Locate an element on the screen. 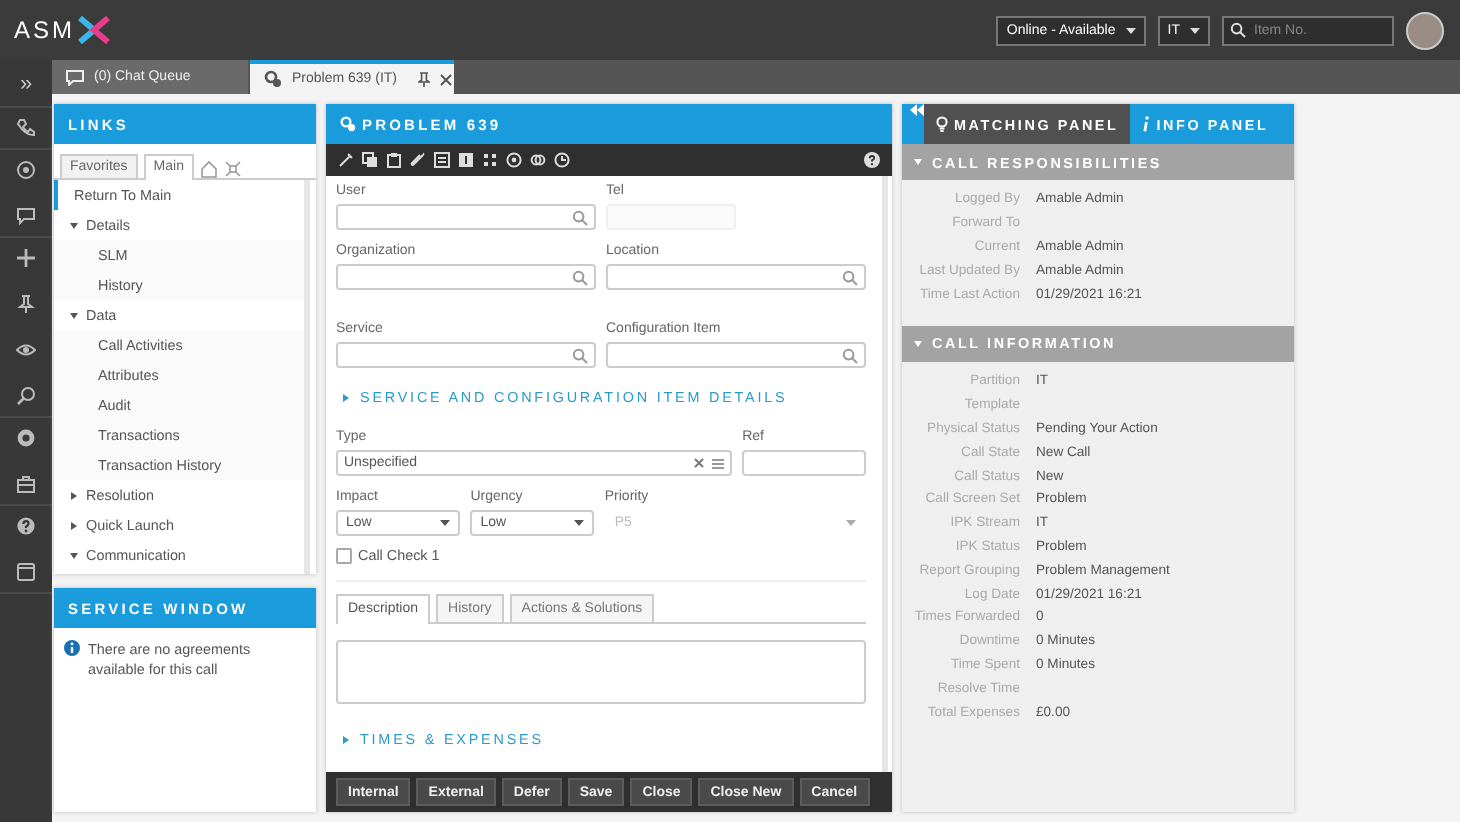 The height and width of the screenshot is (822, 1460). briefcase-icon is located at coordinates (26, 484).